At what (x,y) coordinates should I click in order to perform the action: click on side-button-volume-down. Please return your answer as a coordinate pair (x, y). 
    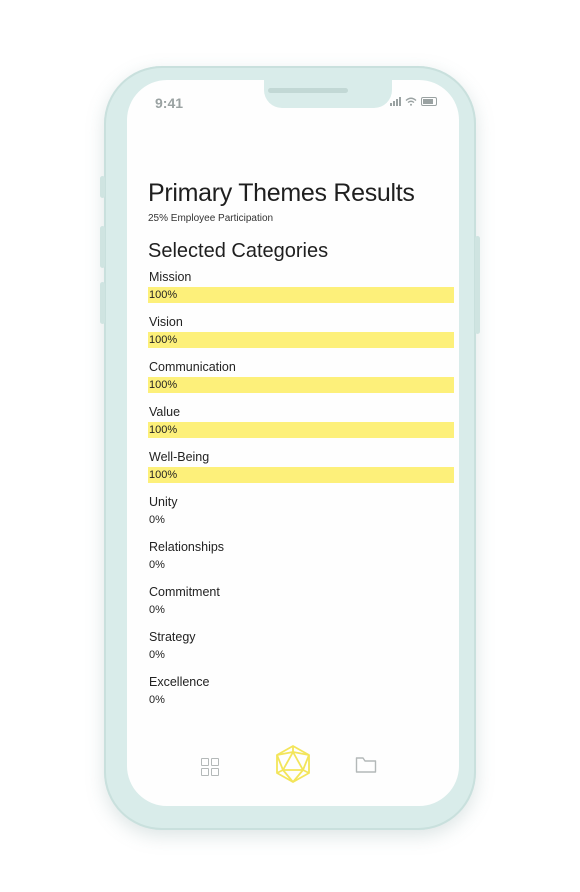
    Looking at the image, I should click on (102, 303).